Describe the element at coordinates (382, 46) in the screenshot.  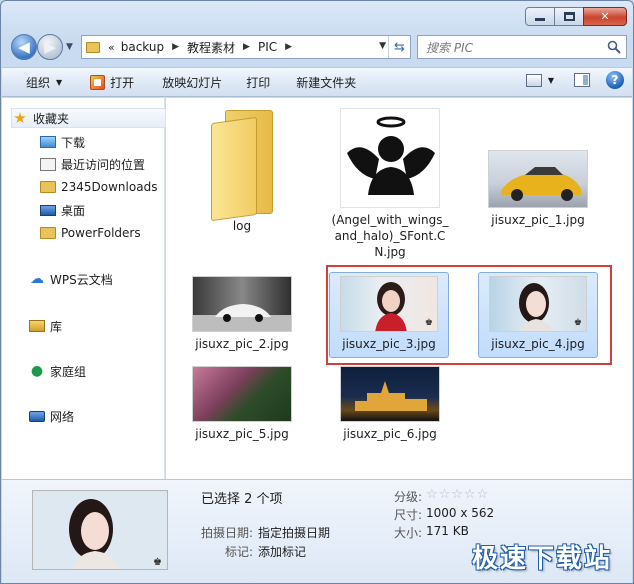
I see `address-dropdown-icon: ▼` at that location.